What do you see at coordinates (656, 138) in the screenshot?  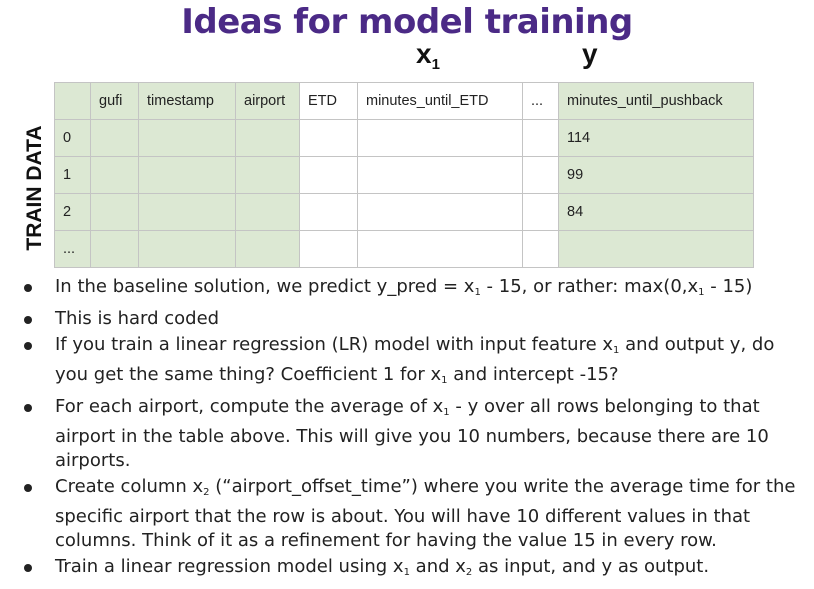 I see `table-cell: 114` at bounding box center [656, 138].